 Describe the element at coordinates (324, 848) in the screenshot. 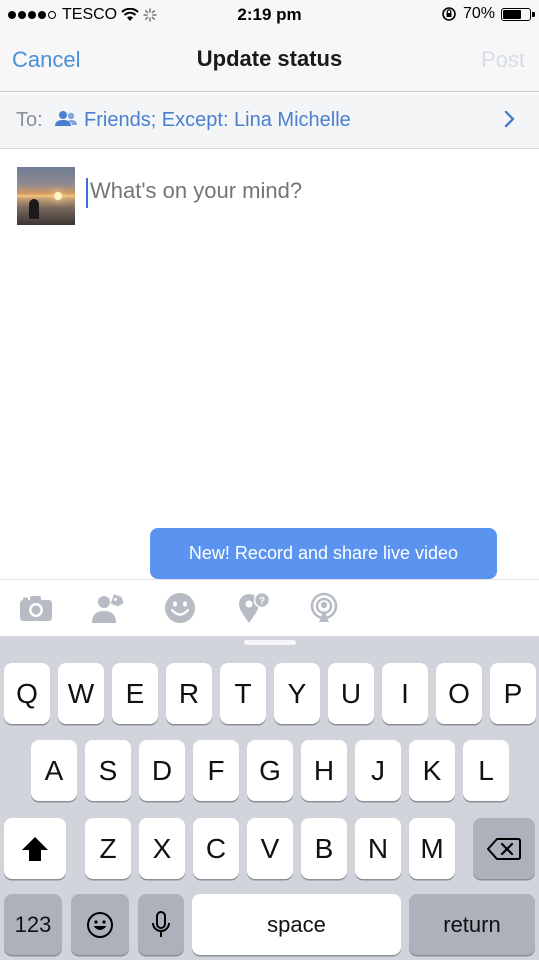

I see `key-b: B` at that location.